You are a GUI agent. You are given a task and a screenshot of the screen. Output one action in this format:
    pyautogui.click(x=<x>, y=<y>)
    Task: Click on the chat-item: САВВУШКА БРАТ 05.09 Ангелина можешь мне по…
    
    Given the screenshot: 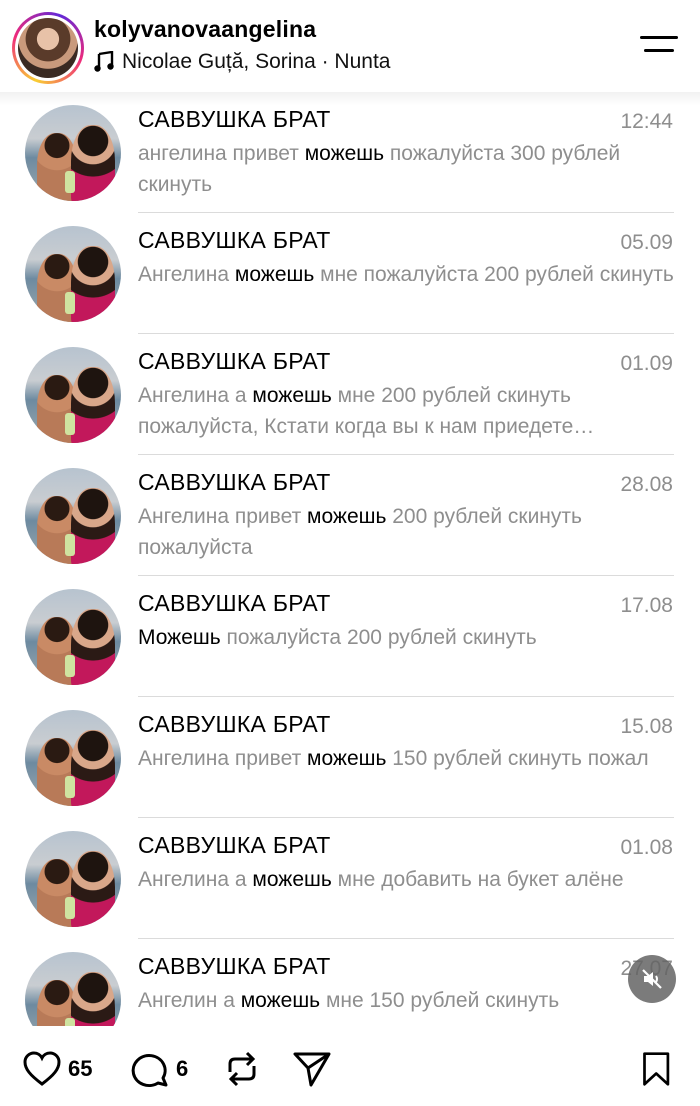 What is the action you would take?
    pyautogui.click(x=350, y=273)
    